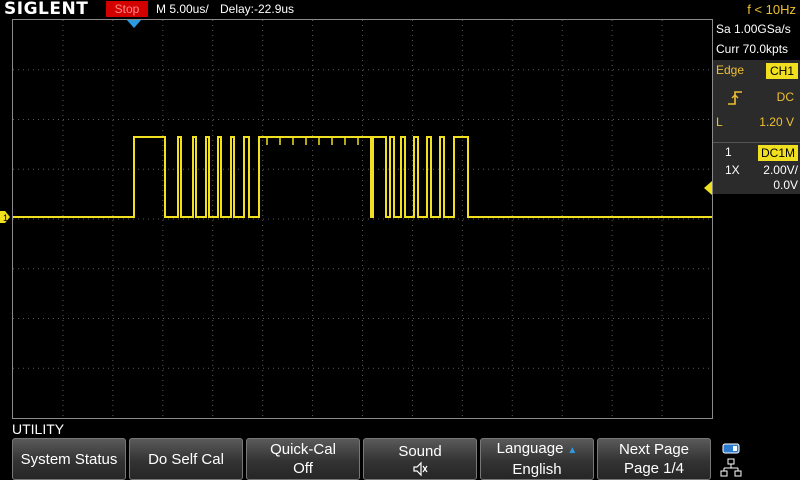 The height and width of the screenshot is (480, 800). I want to click on status-icons, so click(759, 460).